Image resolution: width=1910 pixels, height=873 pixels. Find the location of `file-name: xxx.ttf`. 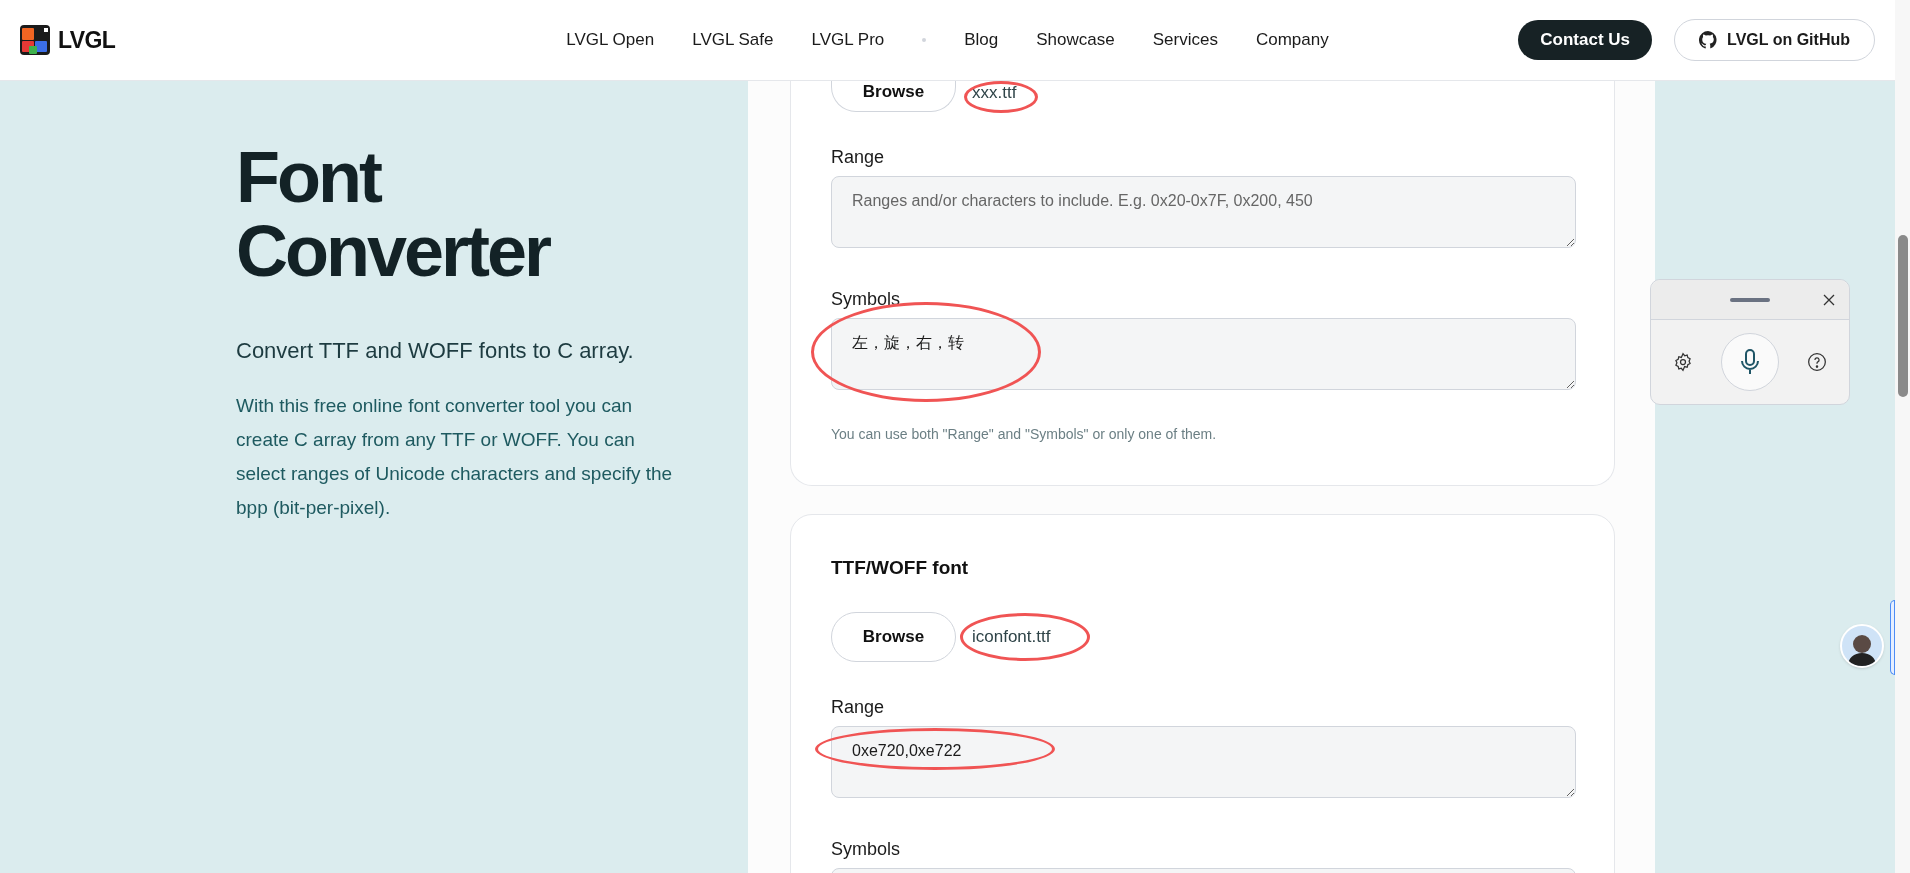

file-name: xxx.ttf is located at coordinates (994, 92).